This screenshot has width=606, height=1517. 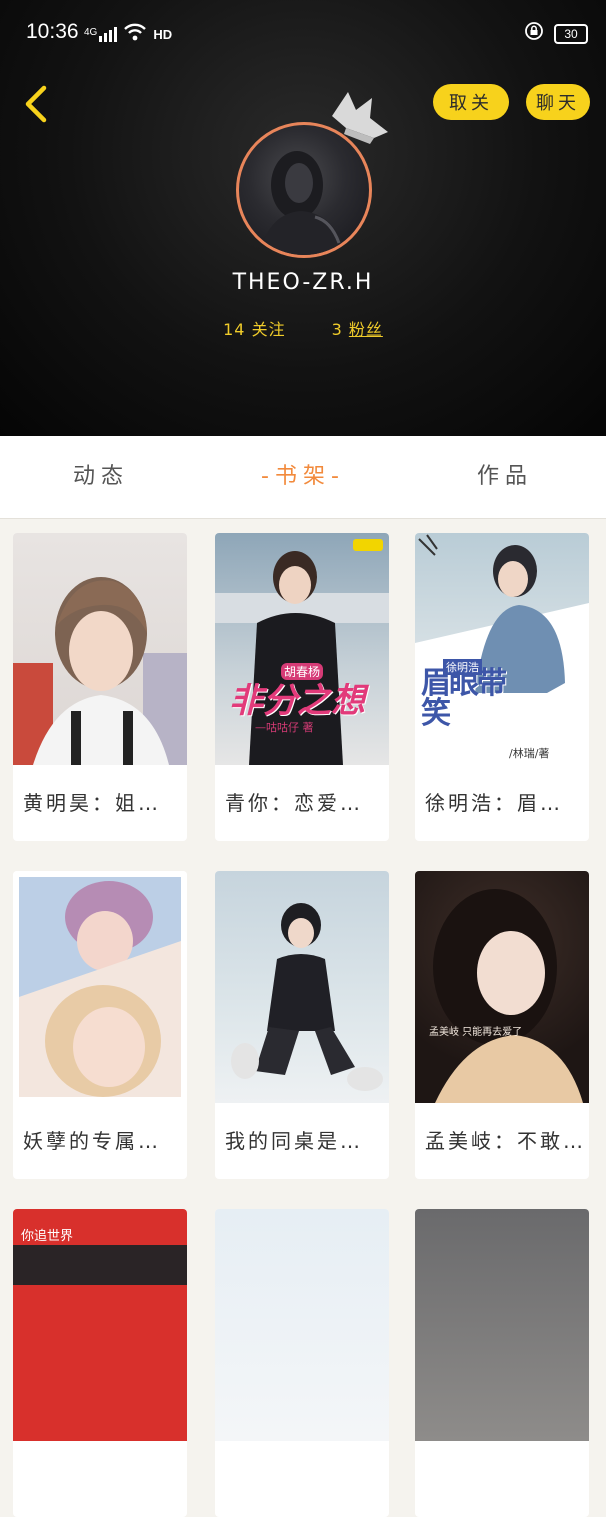 What do you see at coordinates (303, 203) in the screenshot?
I see `avatar-photo` at bounding box center [303, 203].